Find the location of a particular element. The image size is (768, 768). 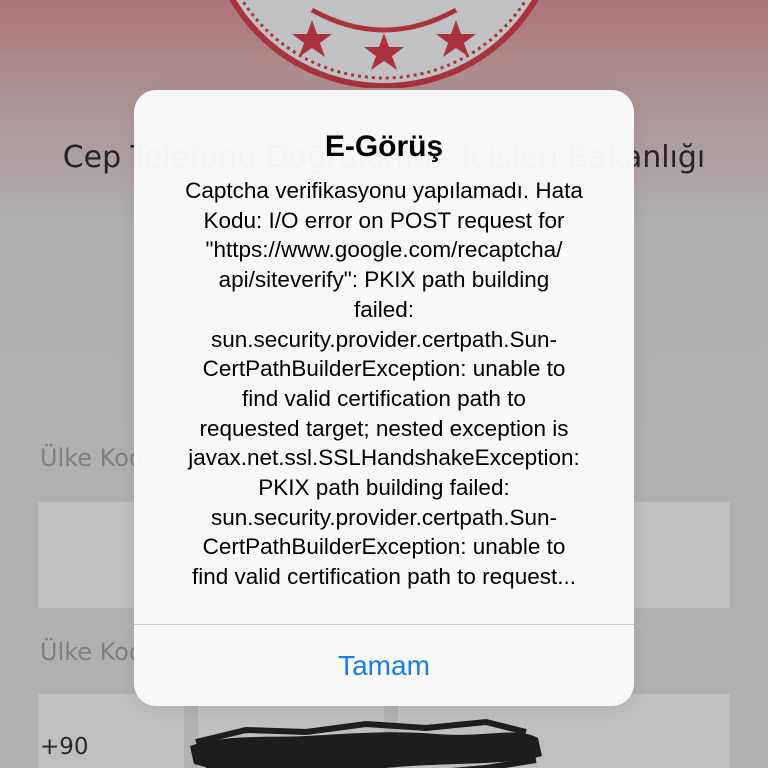

ok-button: Tamam is located at coordinates (384, 665).